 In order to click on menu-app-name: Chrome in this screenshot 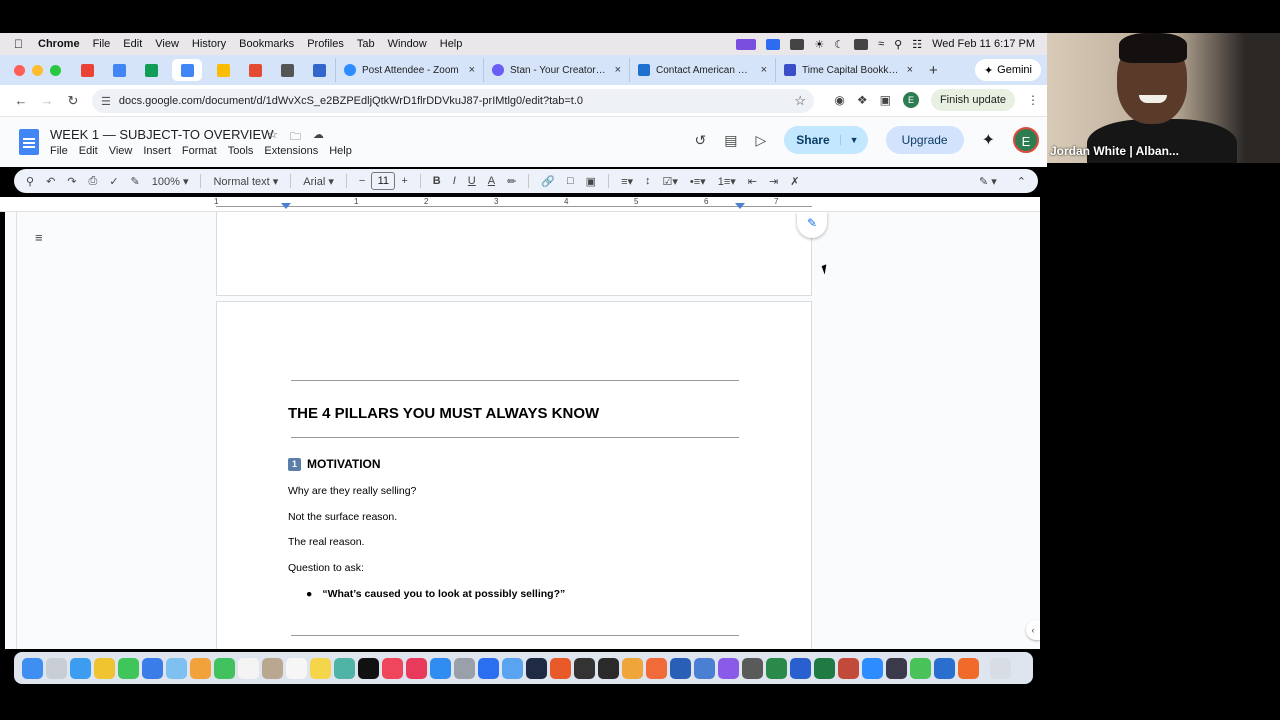, I will do `click(59, 44)`.